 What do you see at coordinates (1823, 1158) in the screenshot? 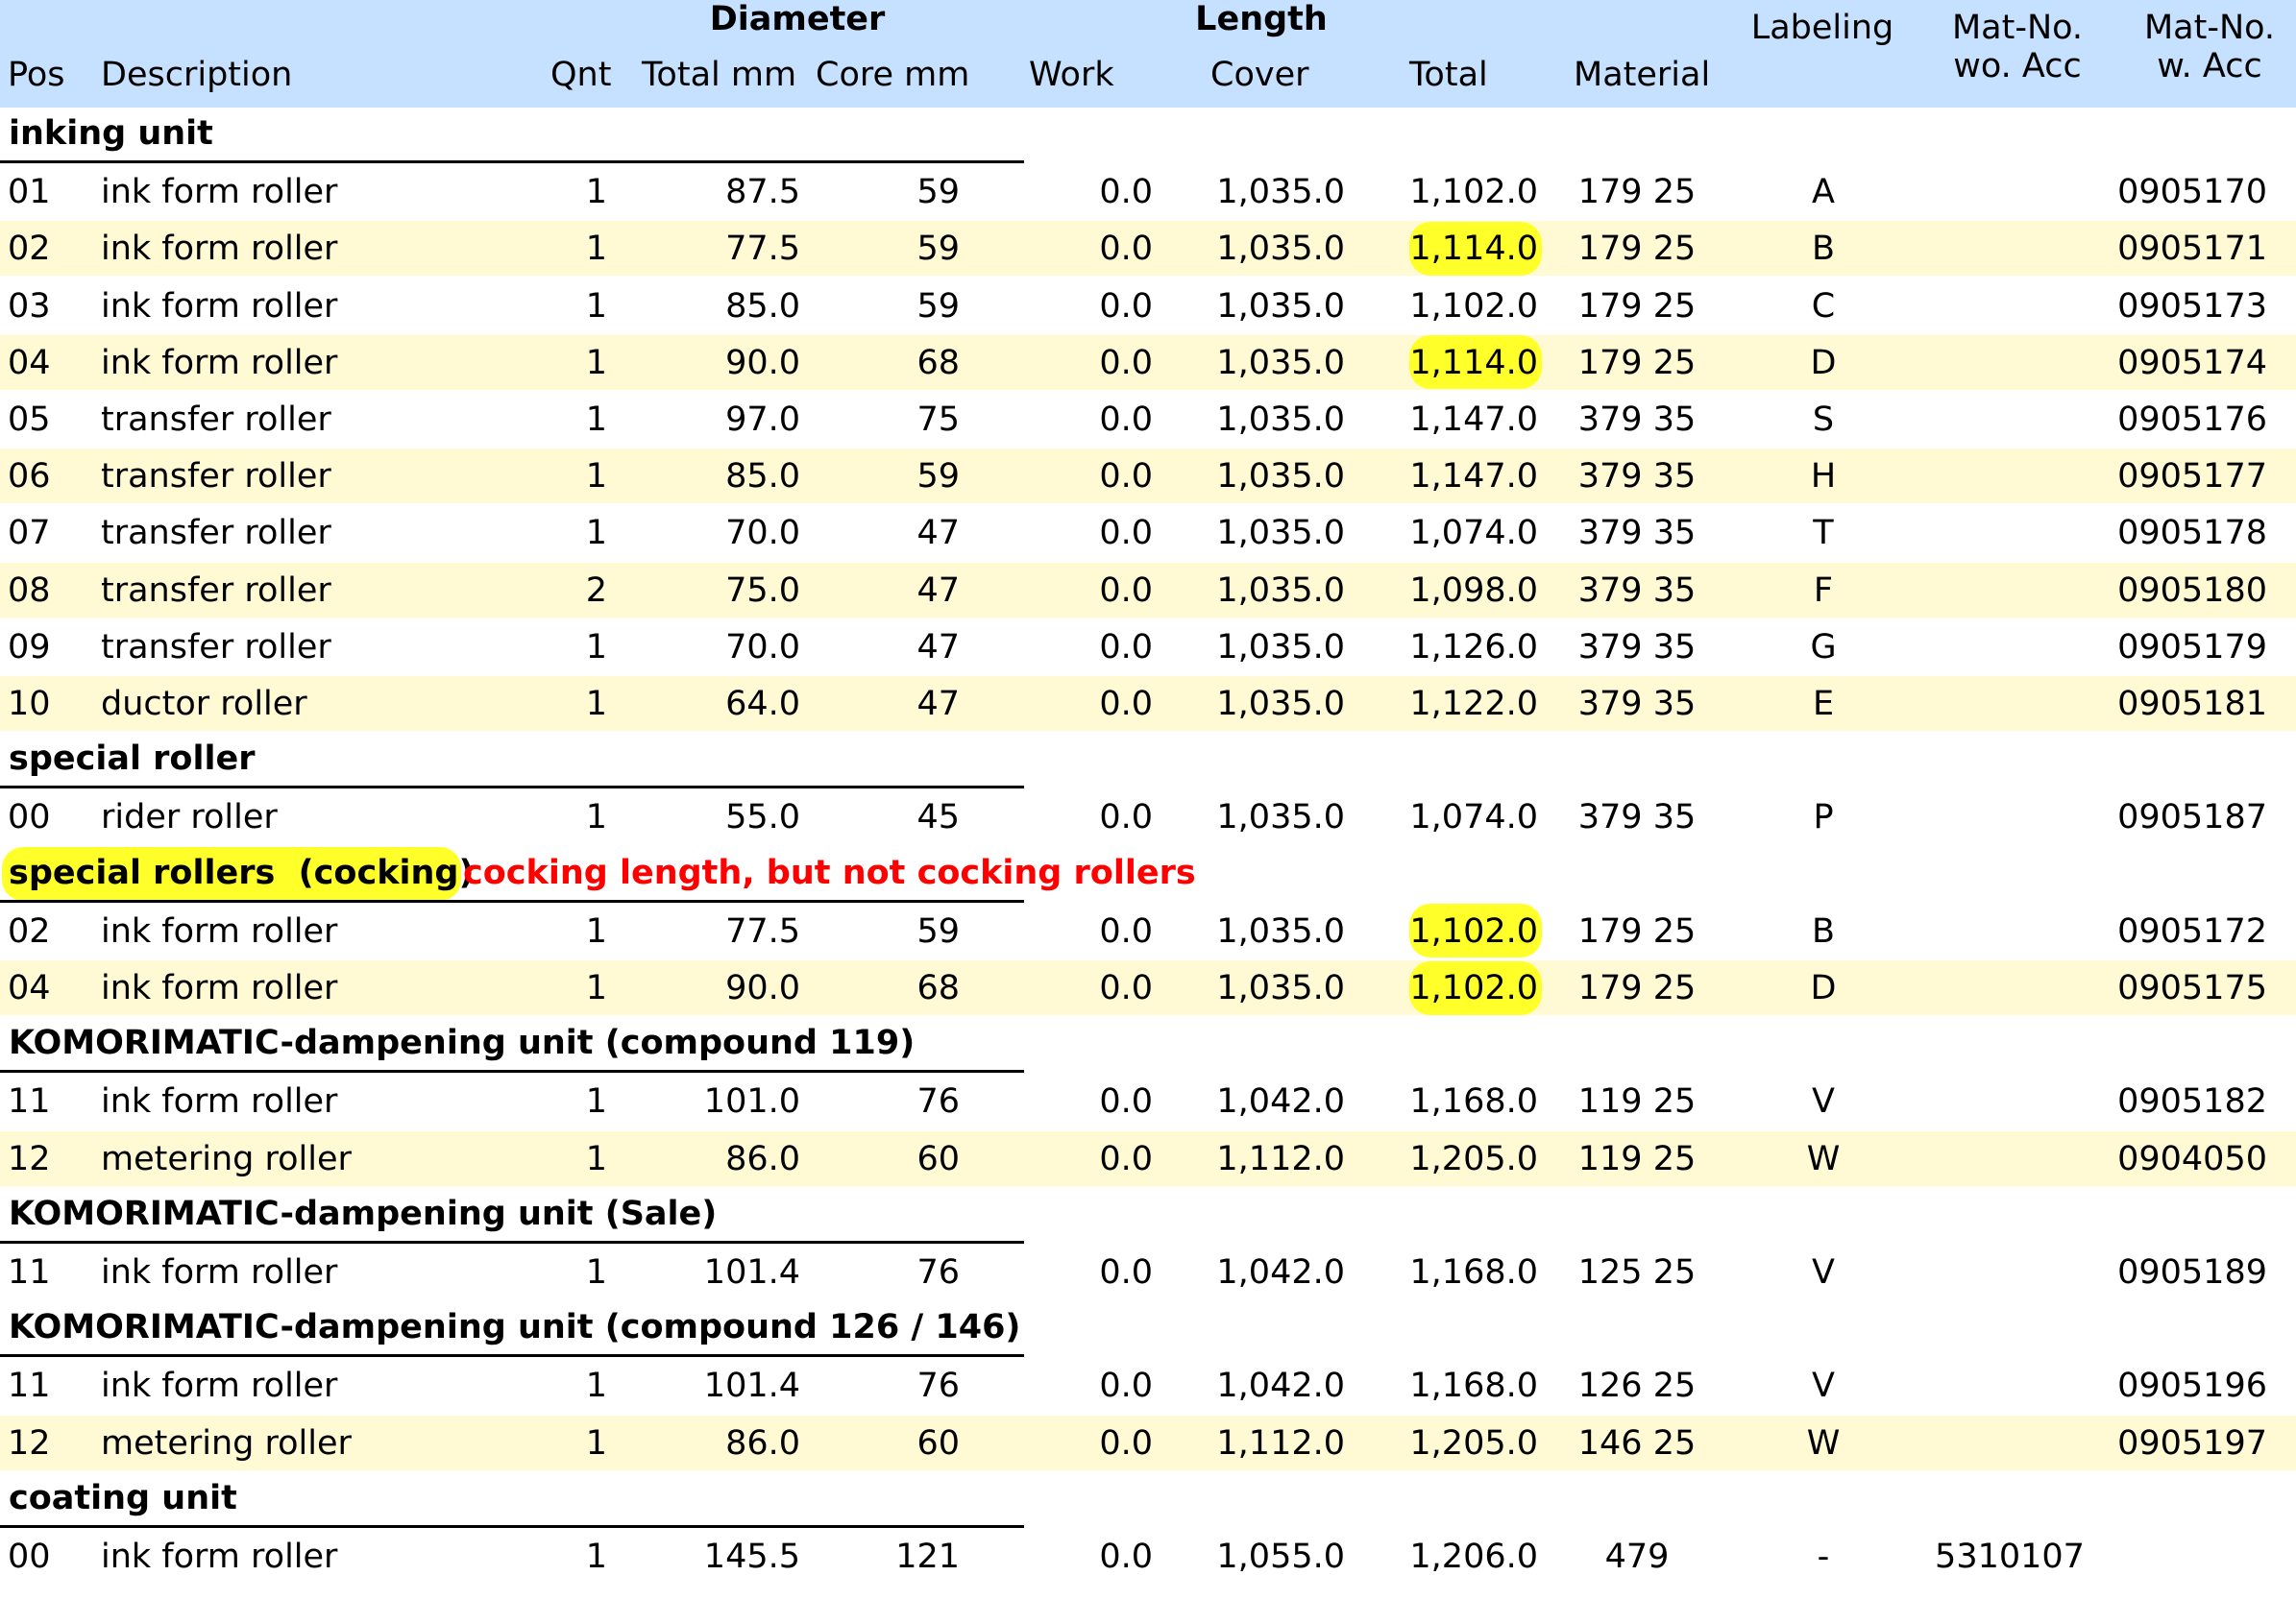
I see `cell-labeling: W` at bounding box center [1823, 1158].